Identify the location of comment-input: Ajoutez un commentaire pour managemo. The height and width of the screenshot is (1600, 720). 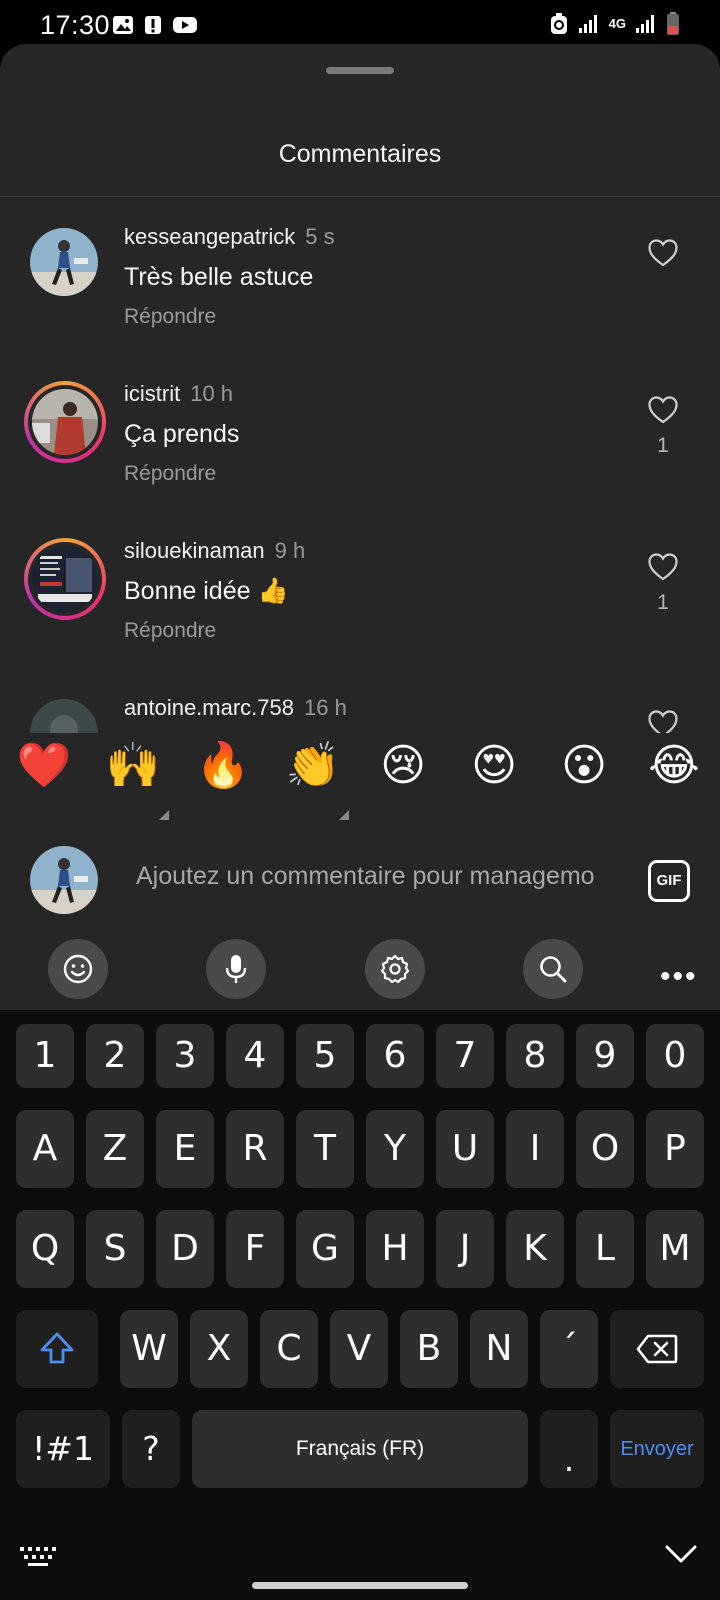
(365, 876).